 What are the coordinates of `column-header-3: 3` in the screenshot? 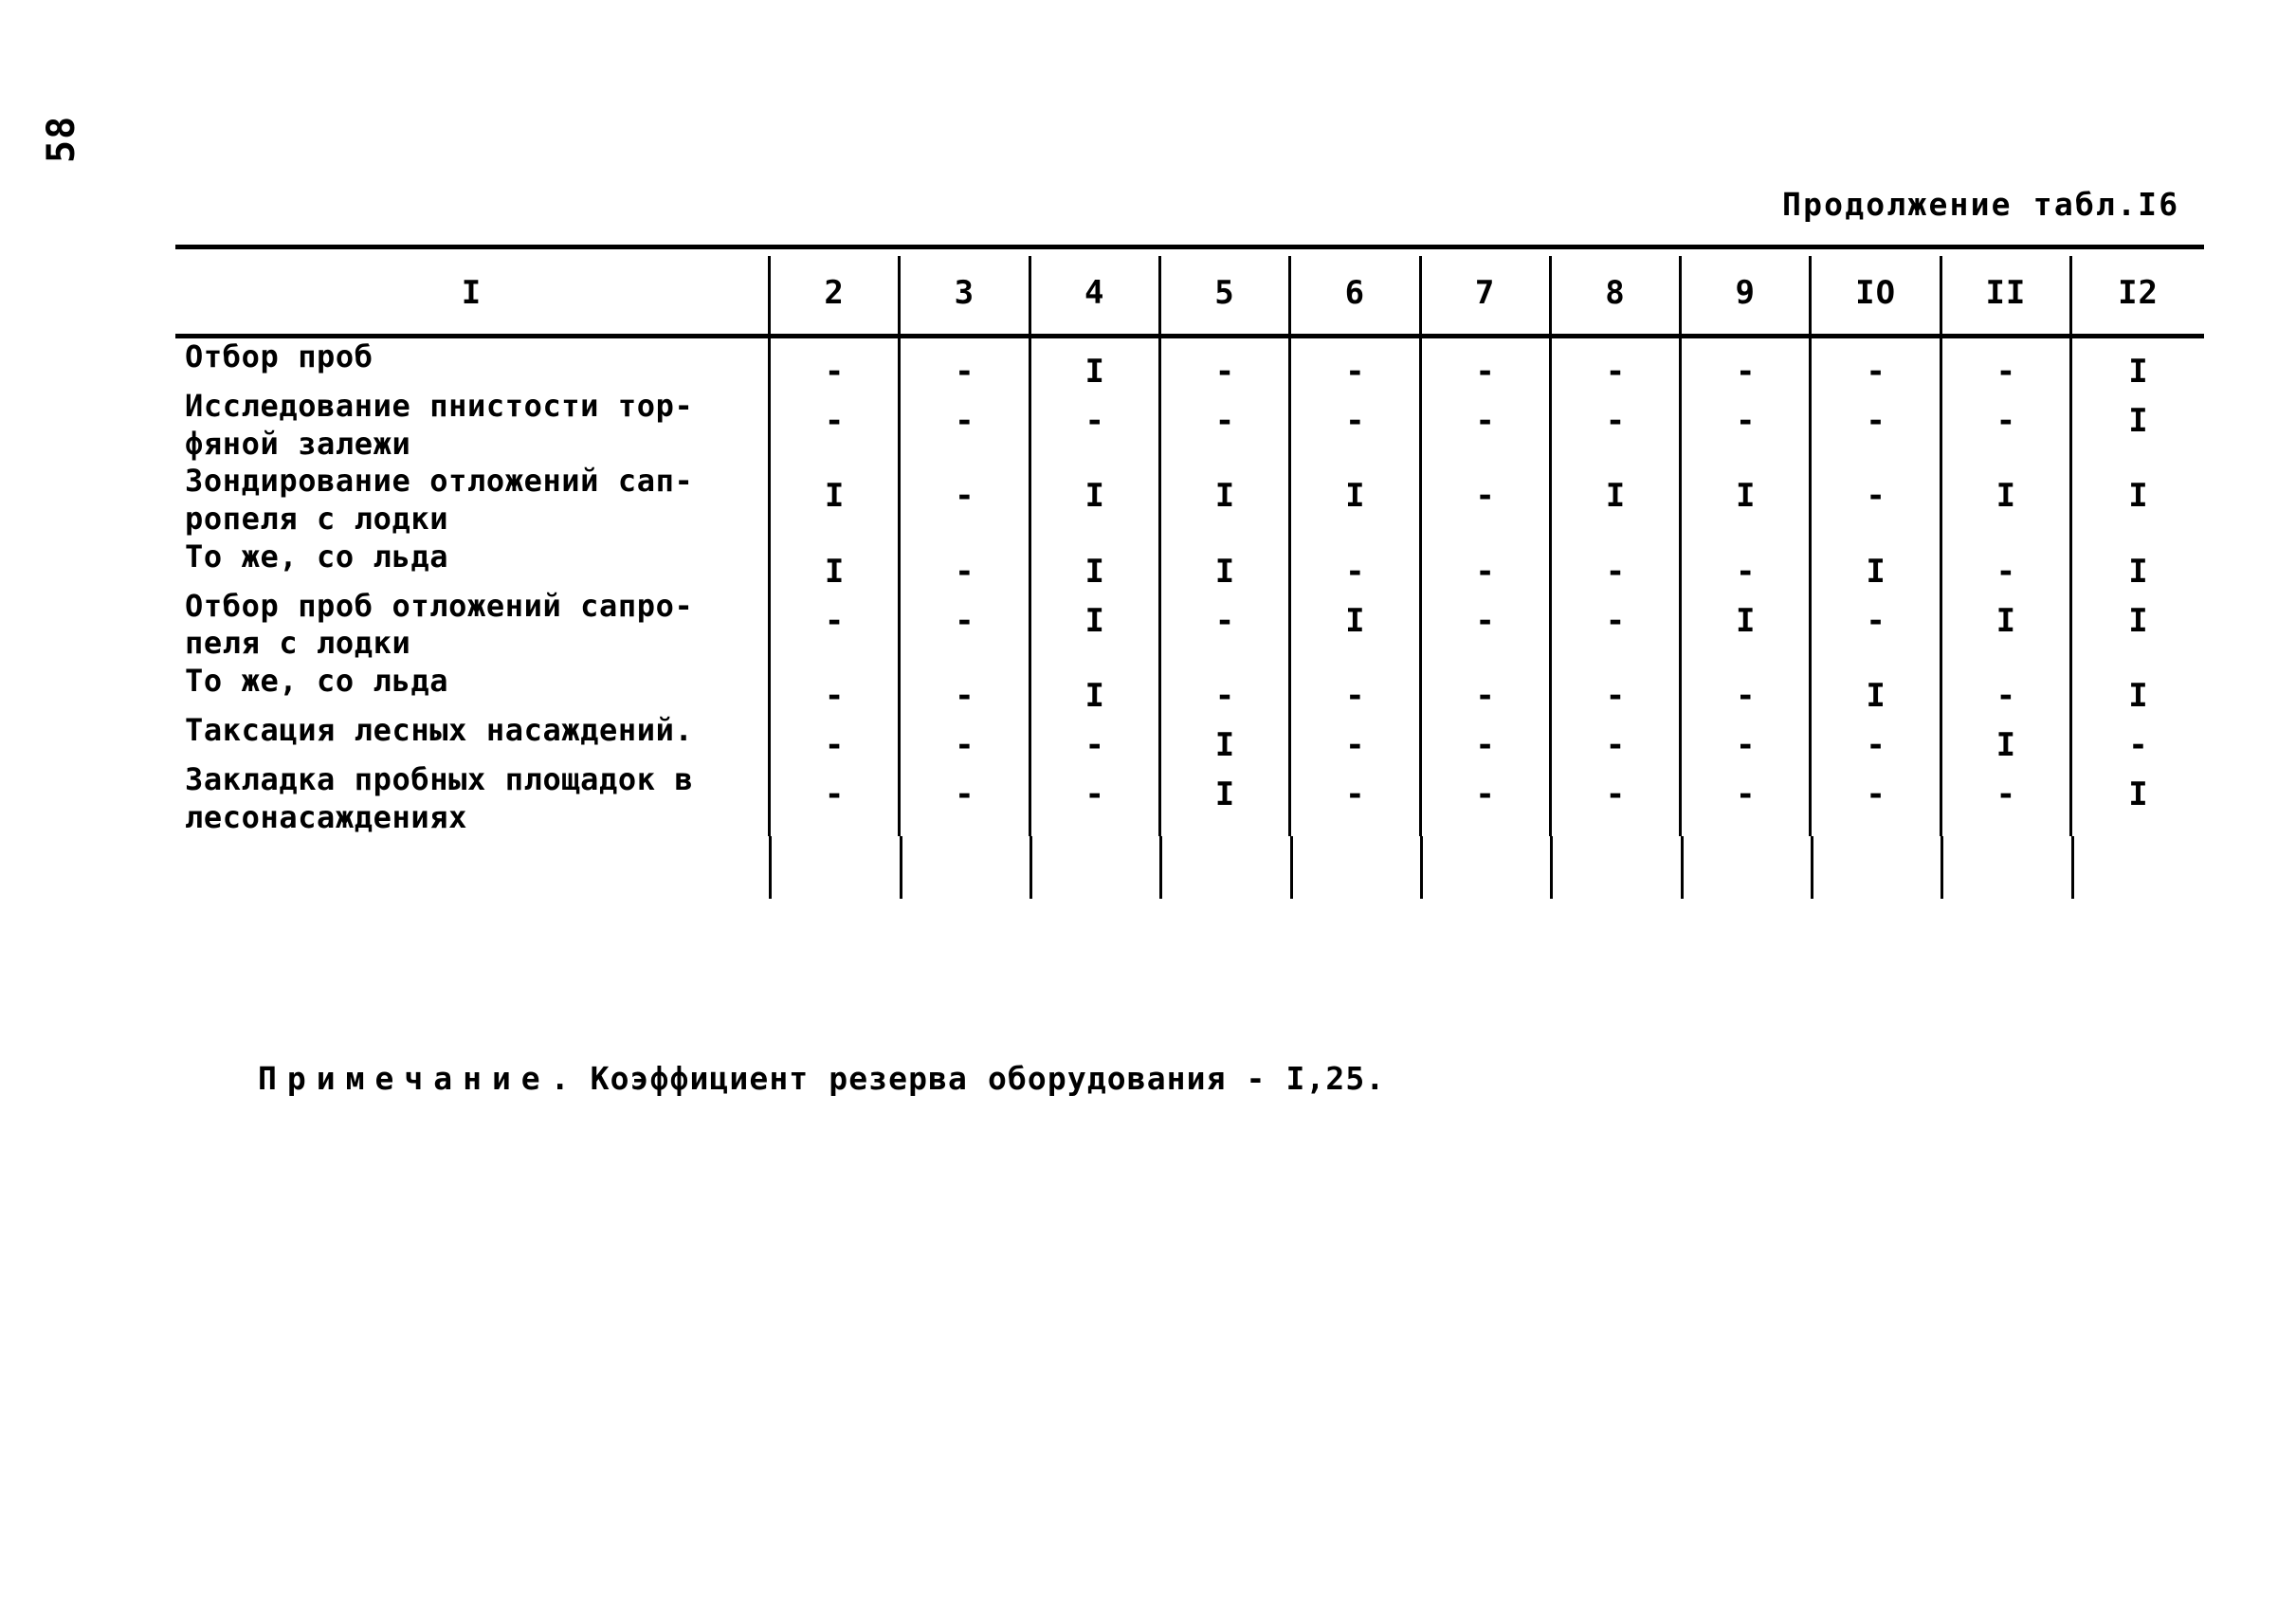 It's located at (964, 297).